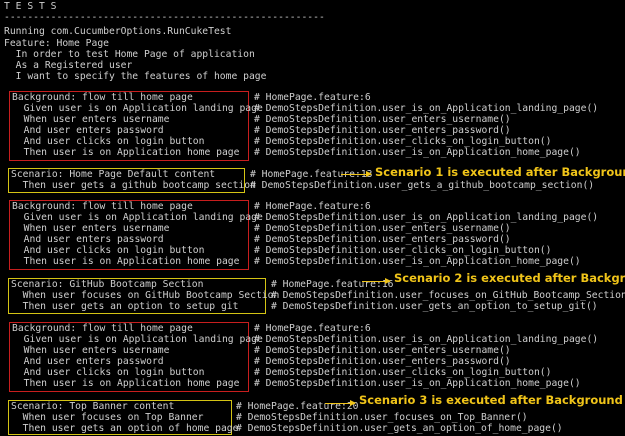 The height and width of the screenshot is (436, 625). I want to click on running-line: Running com.CucumberOptions.RunCukeTest, so click(118, 31).